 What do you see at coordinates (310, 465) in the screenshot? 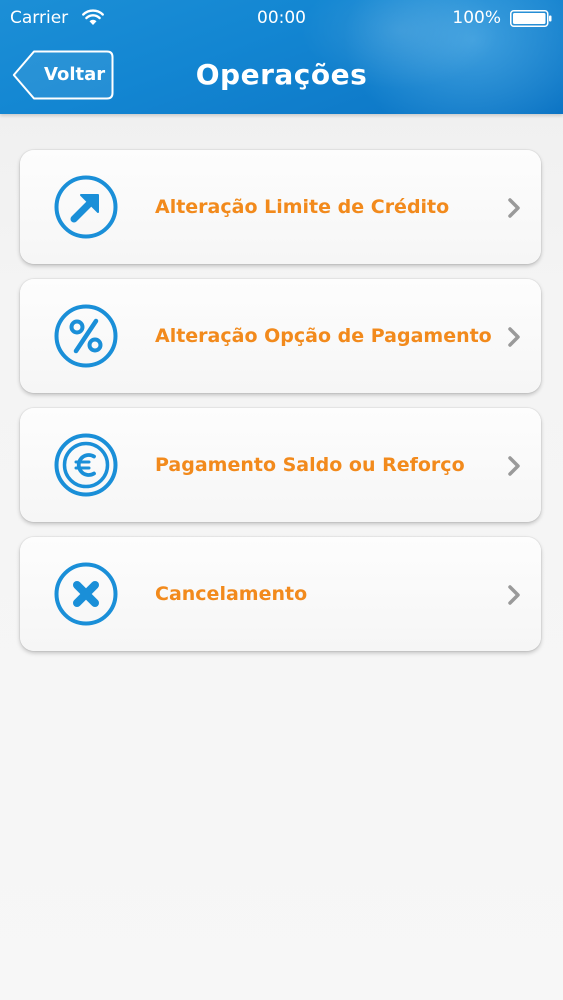
I see `menu-item-label: Pagamento Saldo ou Reforço` at bounding box center [310, 465].